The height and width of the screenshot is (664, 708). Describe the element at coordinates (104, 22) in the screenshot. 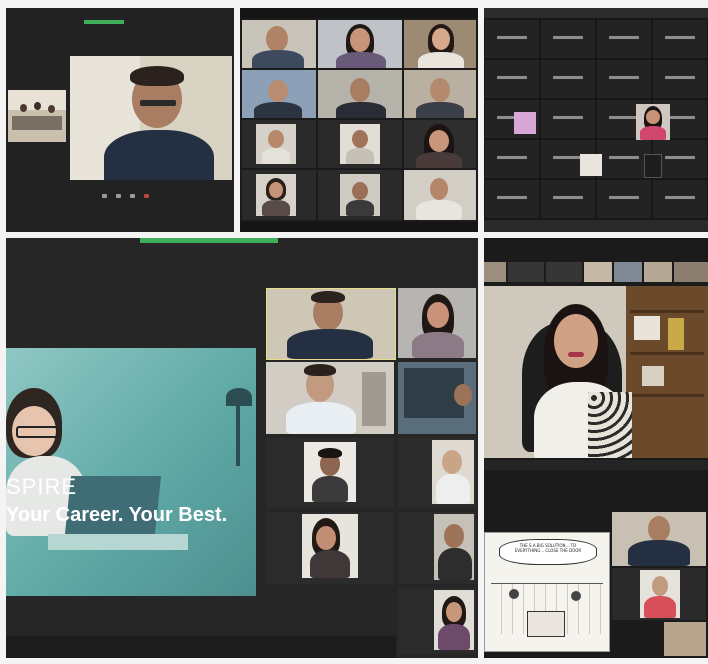

I see `active-speaker-indicator` at that location.